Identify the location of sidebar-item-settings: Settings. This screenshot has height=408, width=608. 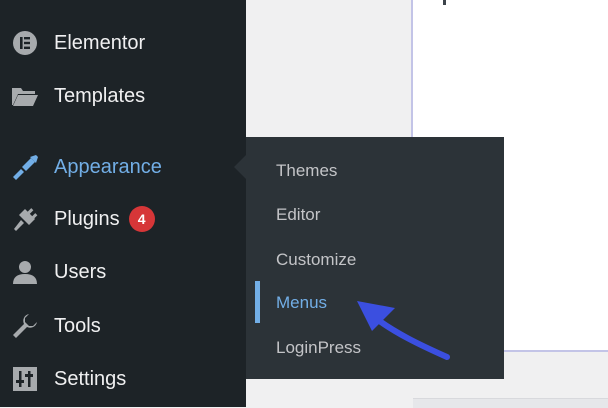
(123, 379).